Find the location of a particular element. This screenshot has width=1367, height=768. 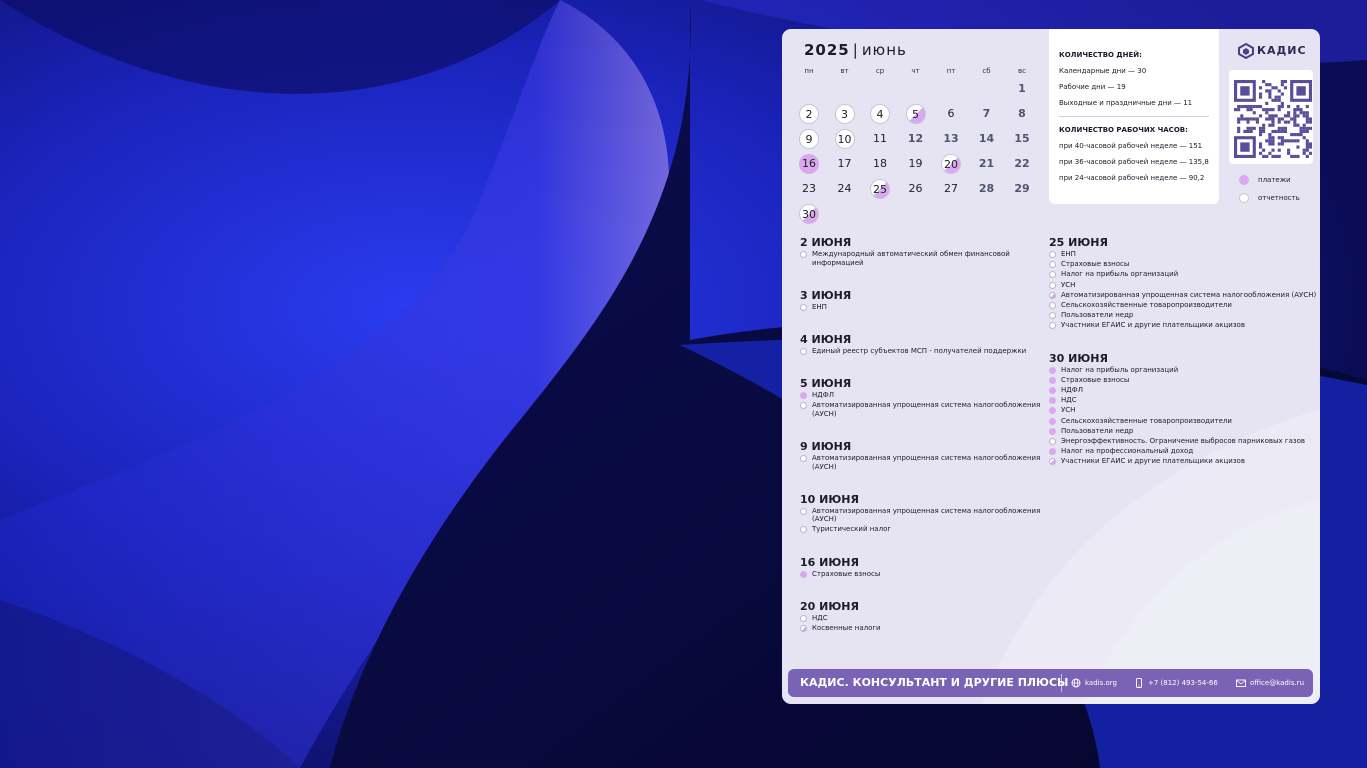

calendar-year: 2025 is located at coordinates (827, 50).